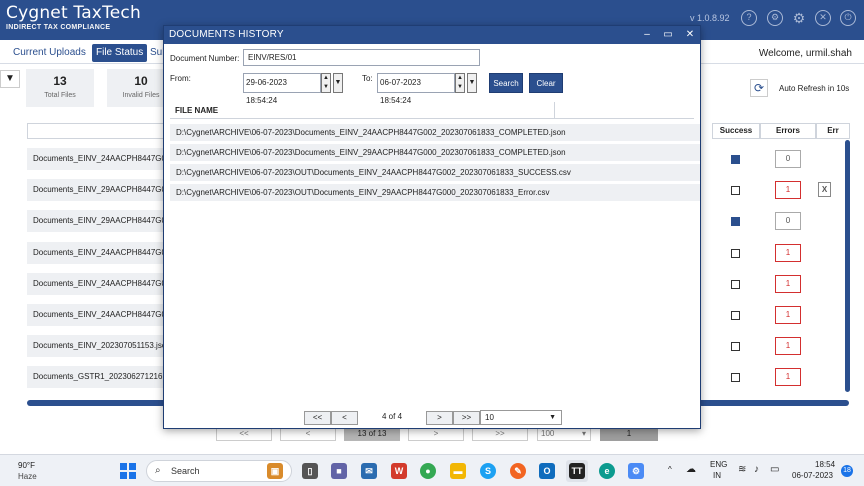 The height and width of the screenshot is (486, 864). What do you see at coordinates (244, 434) in the screenshot?
I see `bg-pager-first: <<` at bounding box center [244, 434].